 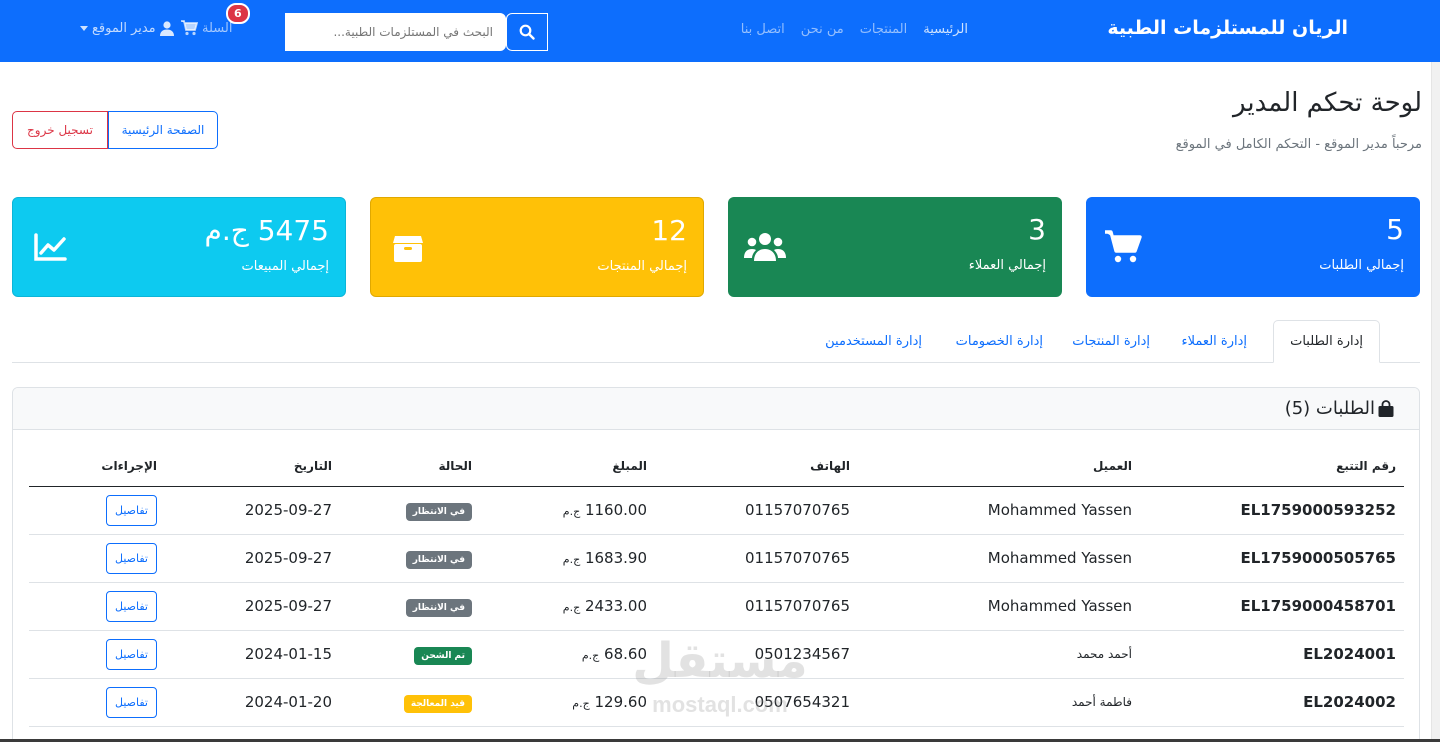 What do you see at coordinates (1329, 408) in the screenshot?
I see `orders-title-text: الطلبات (5)` at bounding box center [1329, 408].